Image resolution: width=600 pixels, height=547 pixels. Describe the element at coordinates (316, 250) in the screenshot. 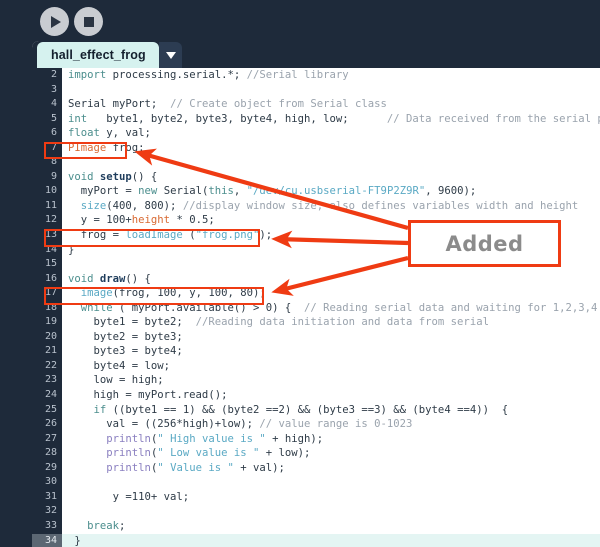

I see `code-line: 14}` at that location.